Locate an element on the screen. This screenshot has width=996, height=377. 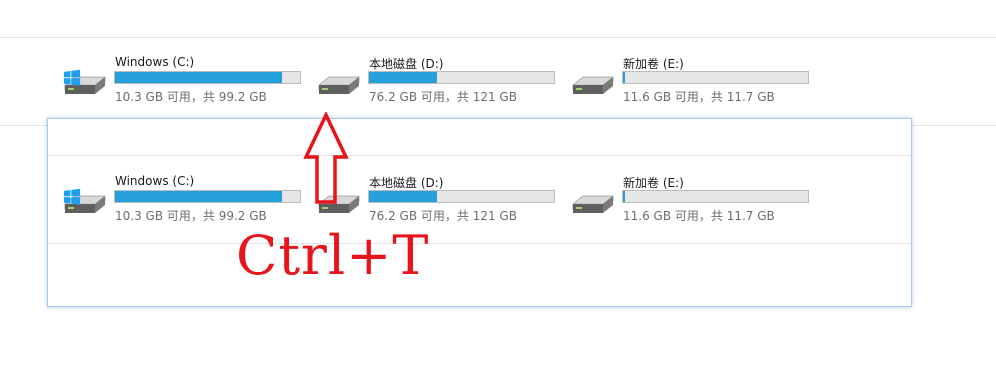
top-divider is located at coordinates (498, 37).